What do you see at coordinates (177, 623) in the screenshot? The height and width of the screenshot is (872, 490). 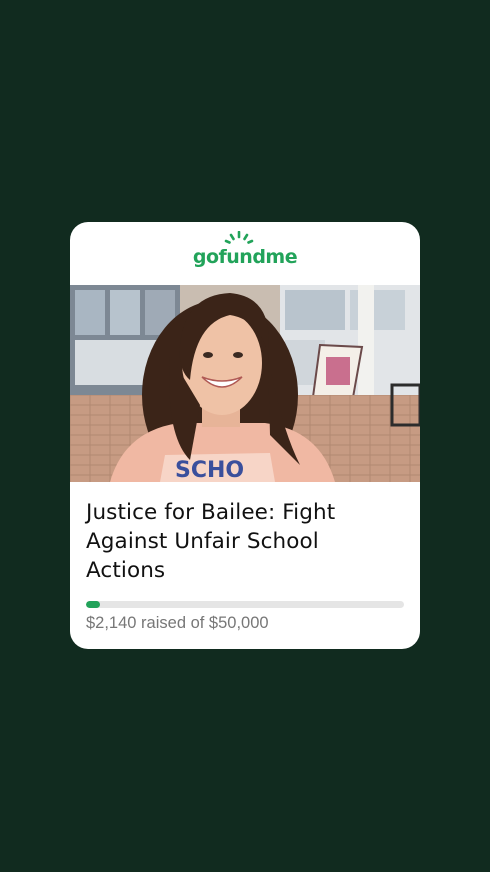 I see `raised-amount: $2,140 raised of $50,000` at bounding box center [177, 623].